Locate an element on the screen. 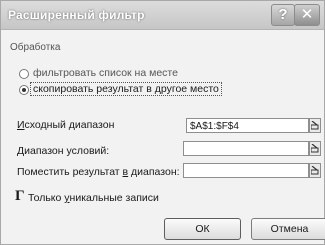 The width and height of the screenshot is (325, 245). source-range-label: Исходный диапазон is located at coordinates (66, 125).